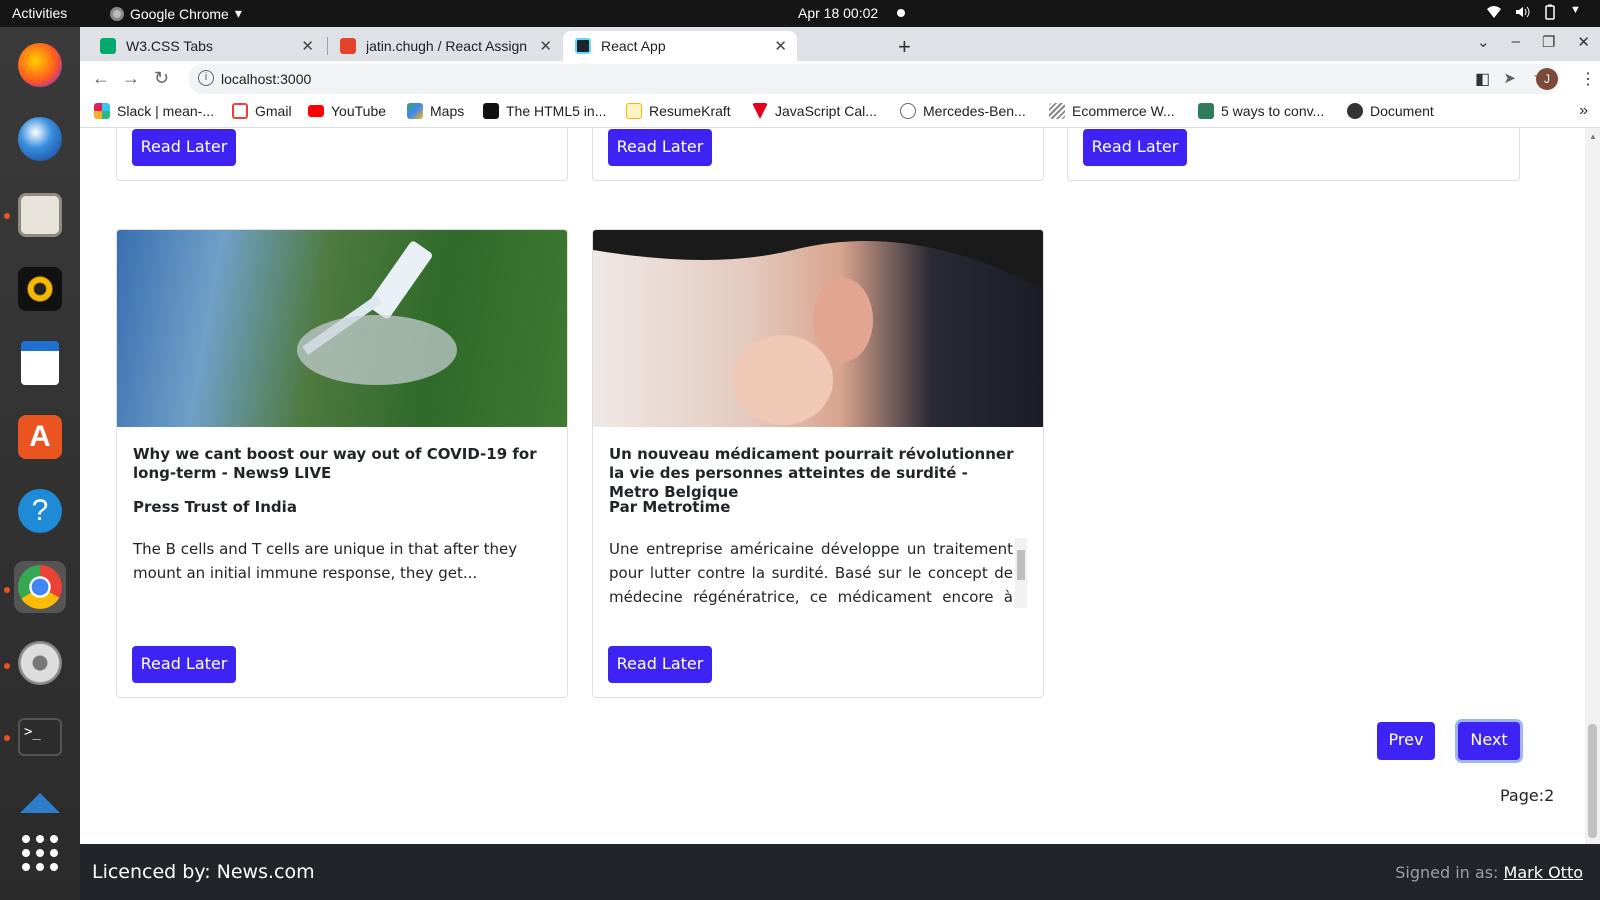 Image resolution: width=1600 pixels, height=900 pixels. Describe the element at coordinates (131, 78) in the screenshot. I see `forward-icon: →` at that location.